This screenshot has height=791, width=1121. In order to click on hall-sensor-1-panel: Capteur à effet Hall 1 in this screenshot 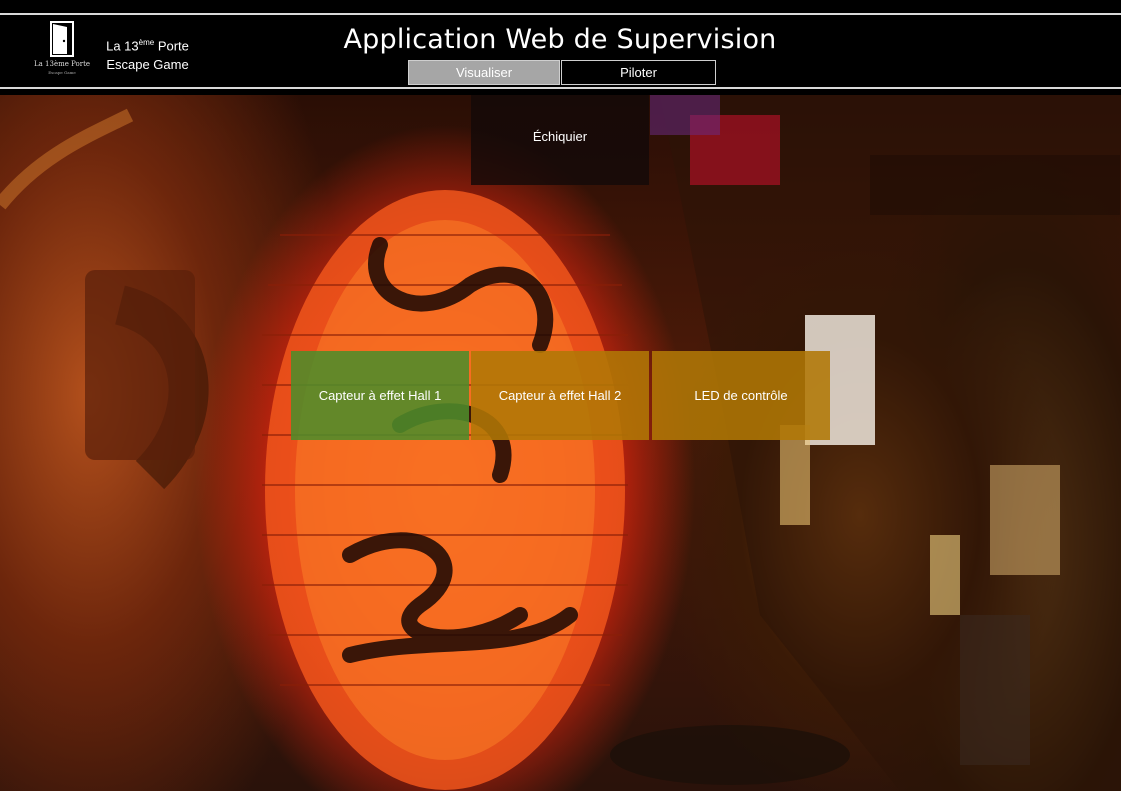, I will do `click(380, 395)`.